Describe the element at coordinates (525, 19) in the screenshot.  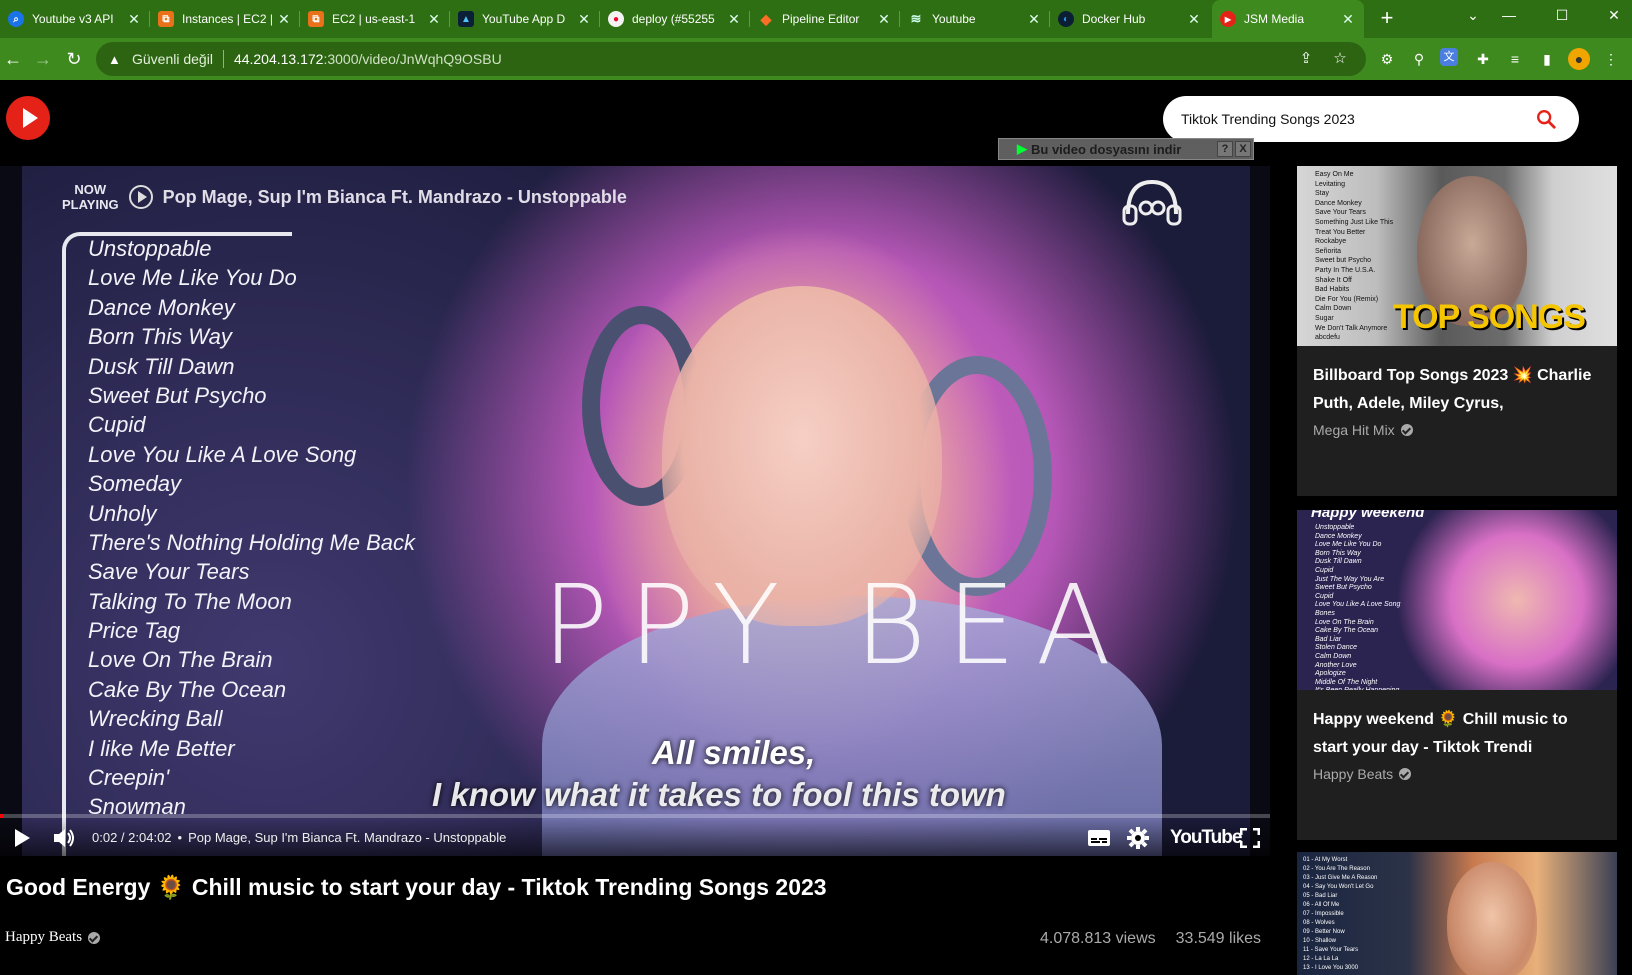
I see `tab-youtube-app: ▲ YouTube App D ✕` at that location.